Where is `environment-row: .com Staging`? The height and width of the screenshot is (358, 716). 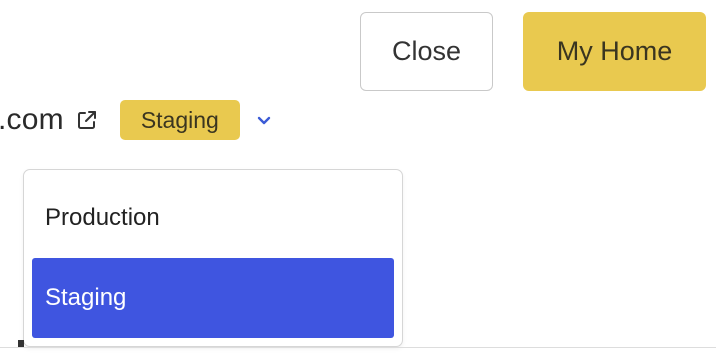 environment-row: .com Staging is located at coordinates (136, 120).